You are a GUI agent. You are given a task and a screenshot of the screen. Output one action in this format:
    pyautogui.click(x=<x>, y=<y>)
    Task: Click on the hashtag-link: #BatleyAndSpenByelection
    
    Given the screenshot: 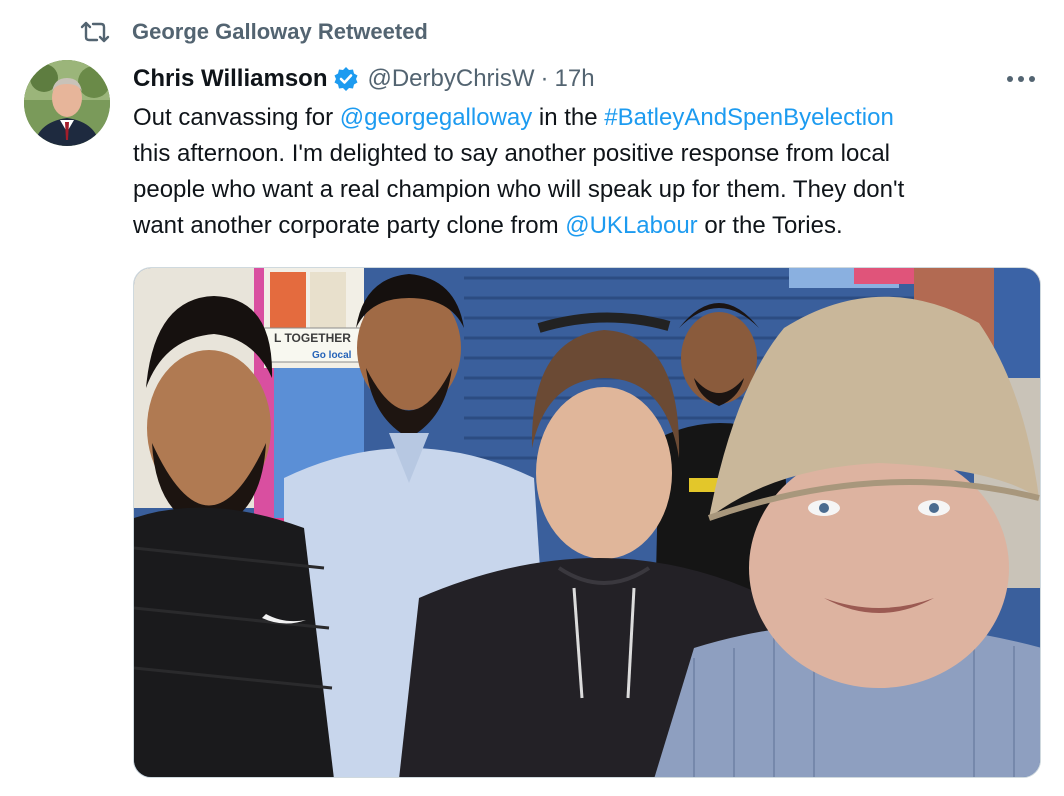 What is the action you would take?
    pyautogui.click(x=749, y=117)
    